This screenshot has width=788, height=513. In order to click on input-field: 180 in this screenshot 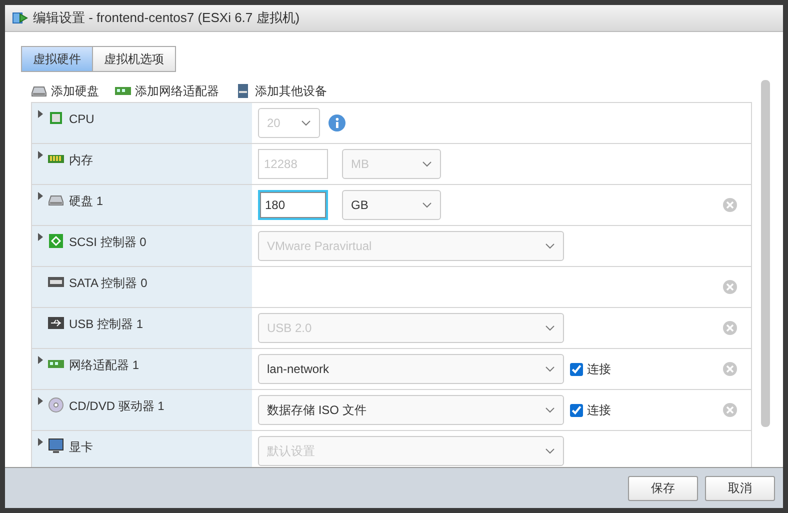, I will do `click(293, 205)`.